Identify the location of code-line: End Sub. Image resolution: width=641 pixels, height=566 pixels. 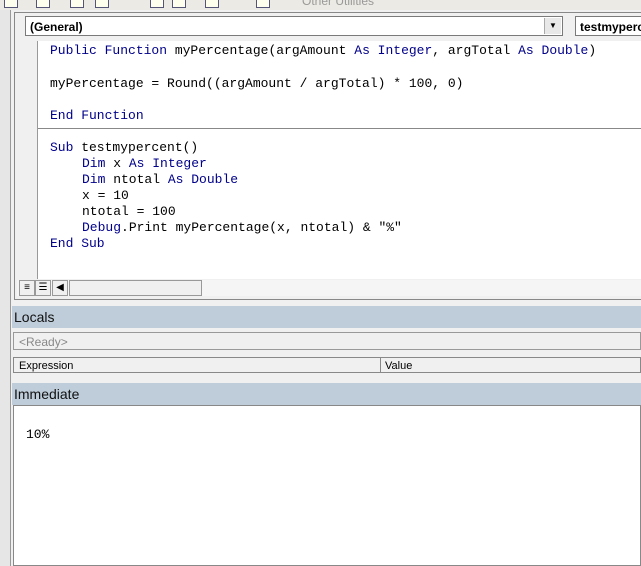
(77, 243).